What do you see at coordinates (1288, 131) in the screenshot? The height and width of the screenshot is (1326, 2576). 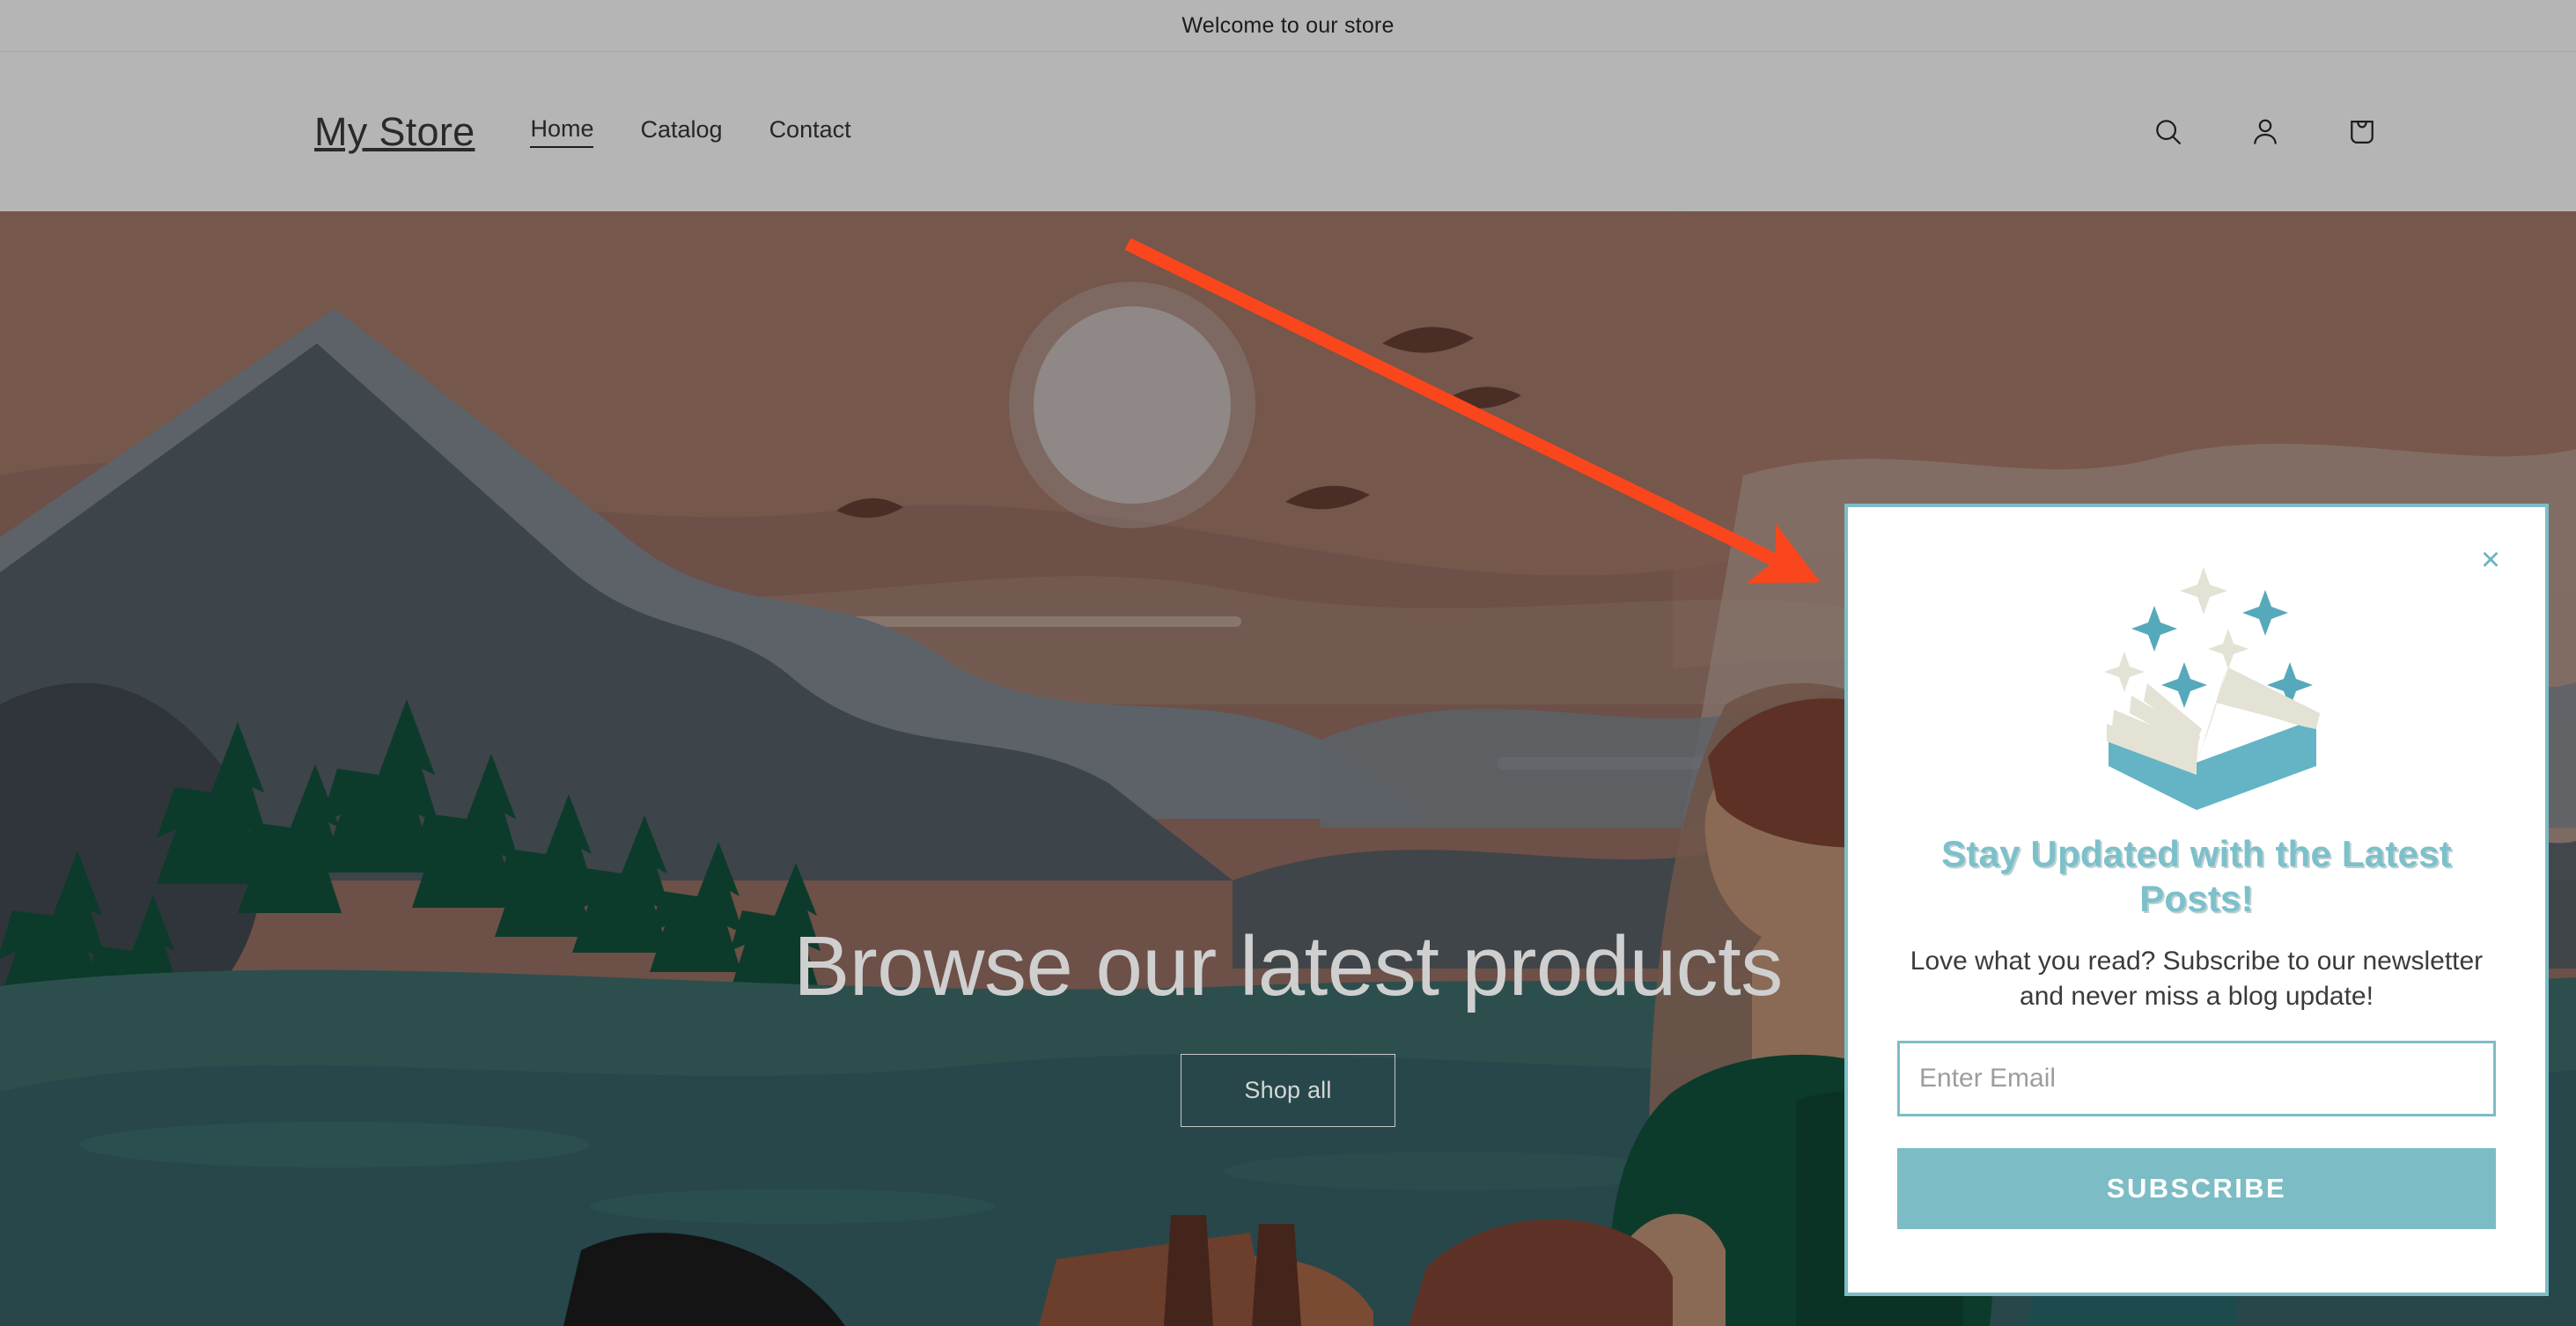 I see `site-header: My Store Home Catalog Contact` at bounding box center [1288, 131].